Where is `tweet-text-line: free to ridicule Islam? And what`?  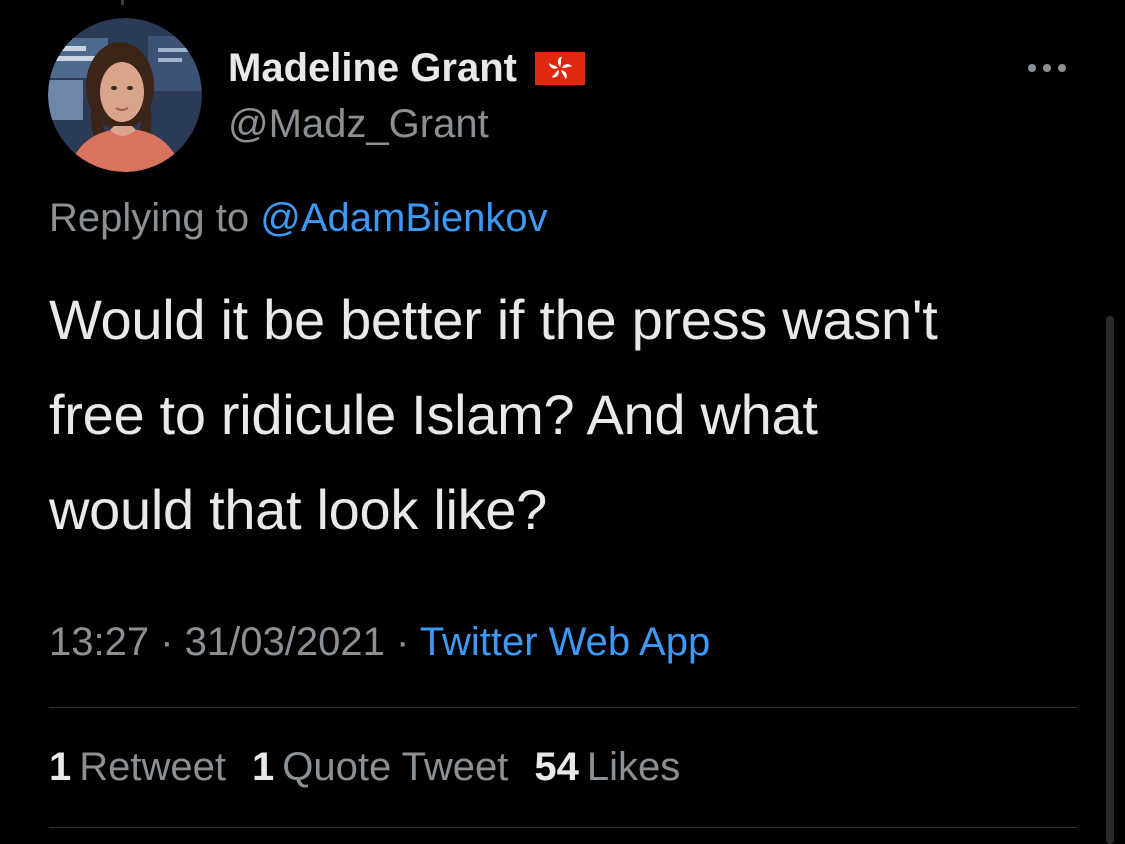 tweet-text-line: free to ridicule Islam? And what is located at coordinates (433, 414).